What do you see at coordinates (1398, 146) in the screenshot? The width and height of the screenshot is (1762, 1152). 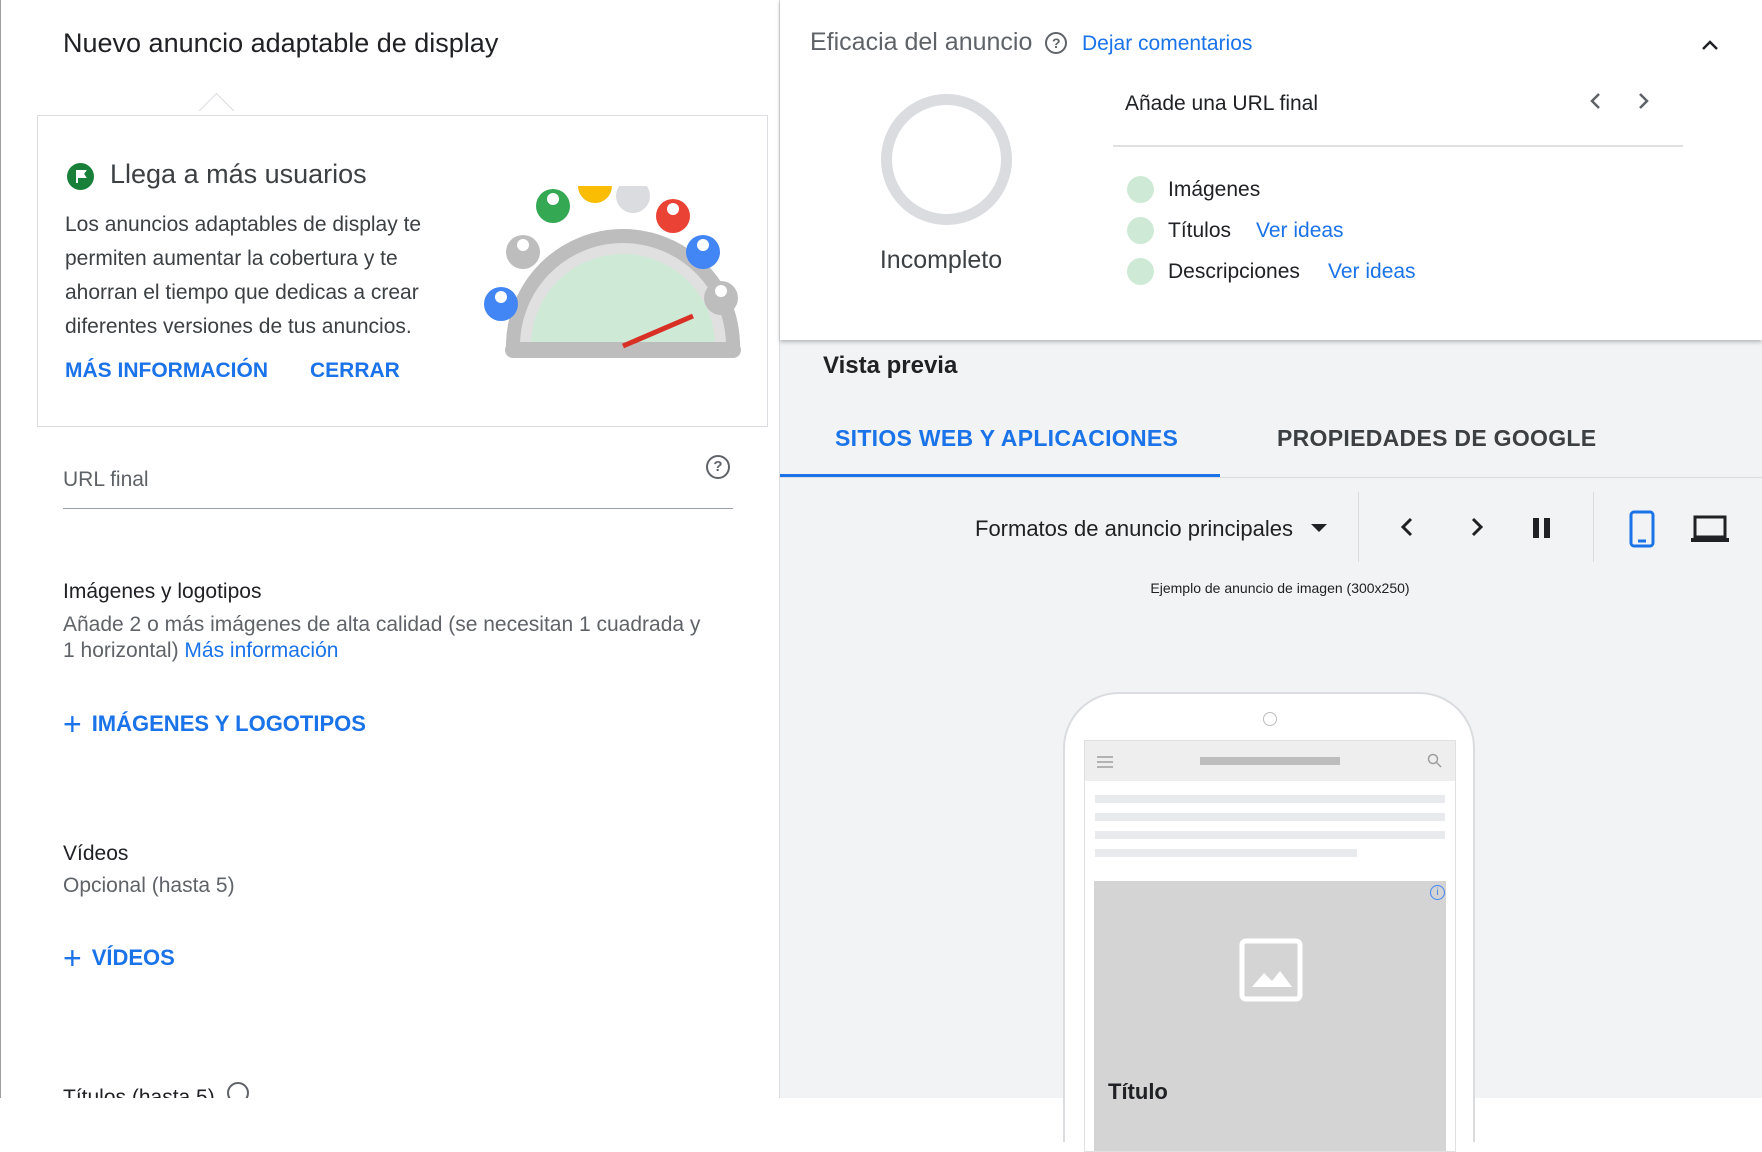 I see `tip-divider` at bounding box center [1398, 146].